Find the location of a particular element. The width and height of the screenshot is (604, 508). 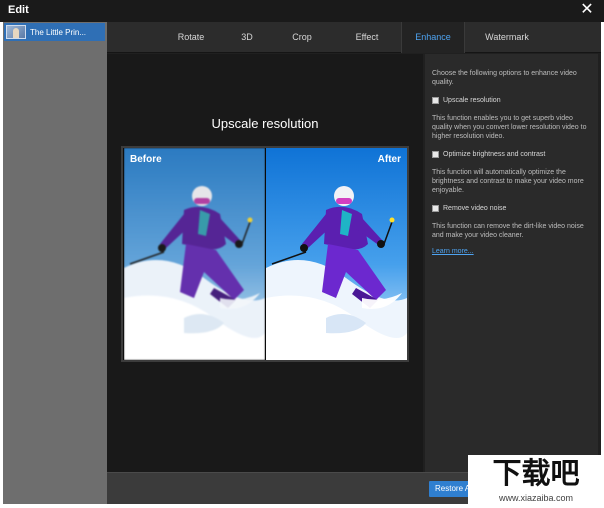

edit-tab-bar: Rotate 3D Crop Effect Enhance Watermark is located at coordinates (354, 37).